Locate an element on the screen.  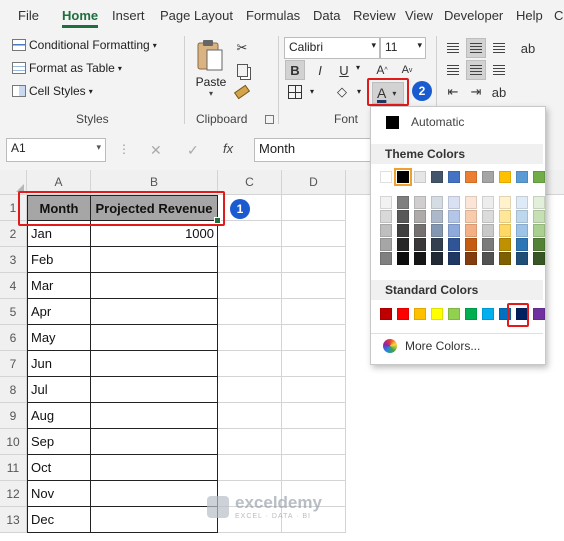
format-painter-icon is located at coordinates (242, 92).